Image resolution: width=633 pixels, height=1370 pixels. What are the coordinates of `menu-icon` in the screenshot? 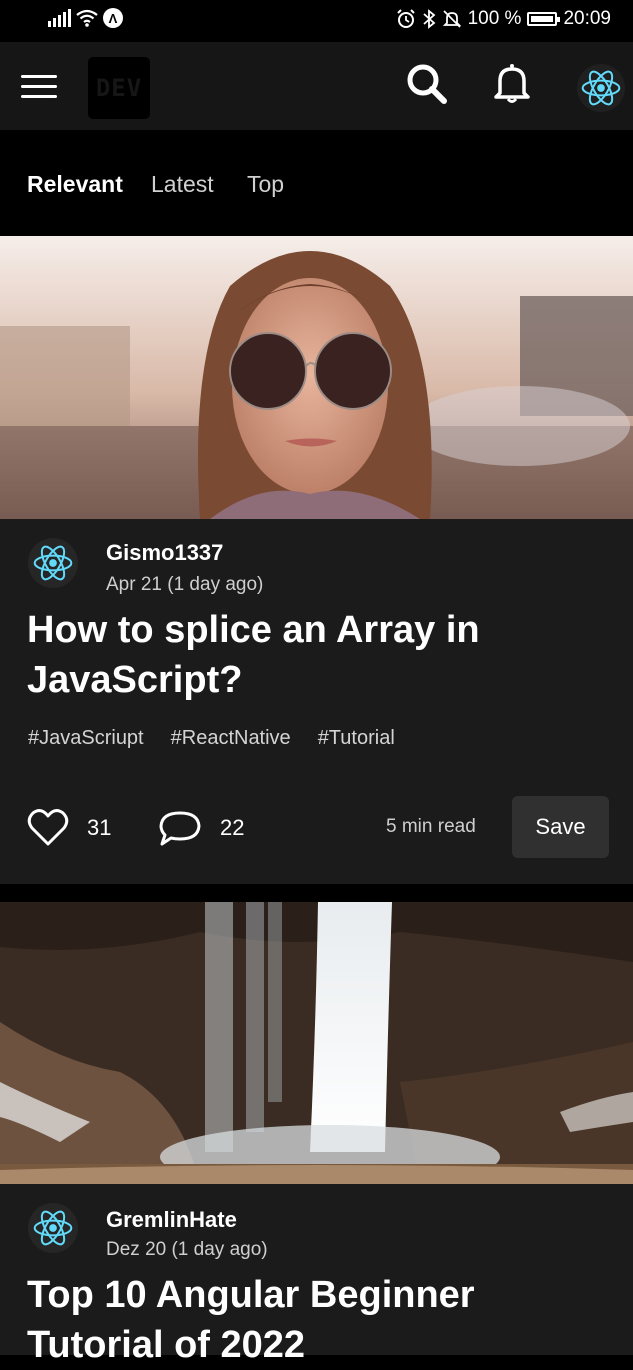 It's located at (39, 87).